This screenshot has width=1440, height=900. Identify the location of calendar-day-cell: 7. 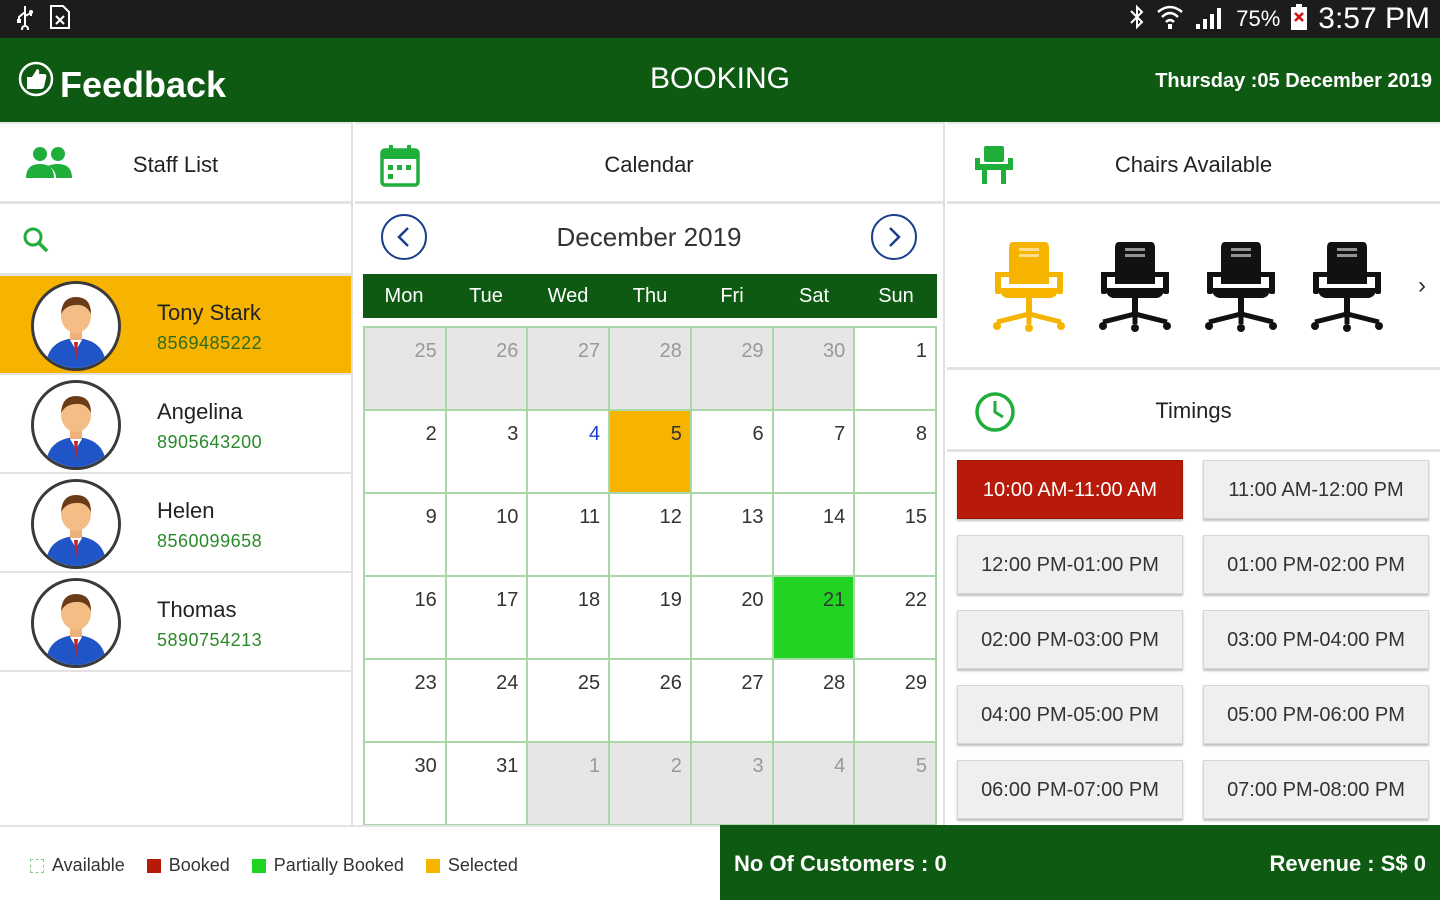
(814, 452).